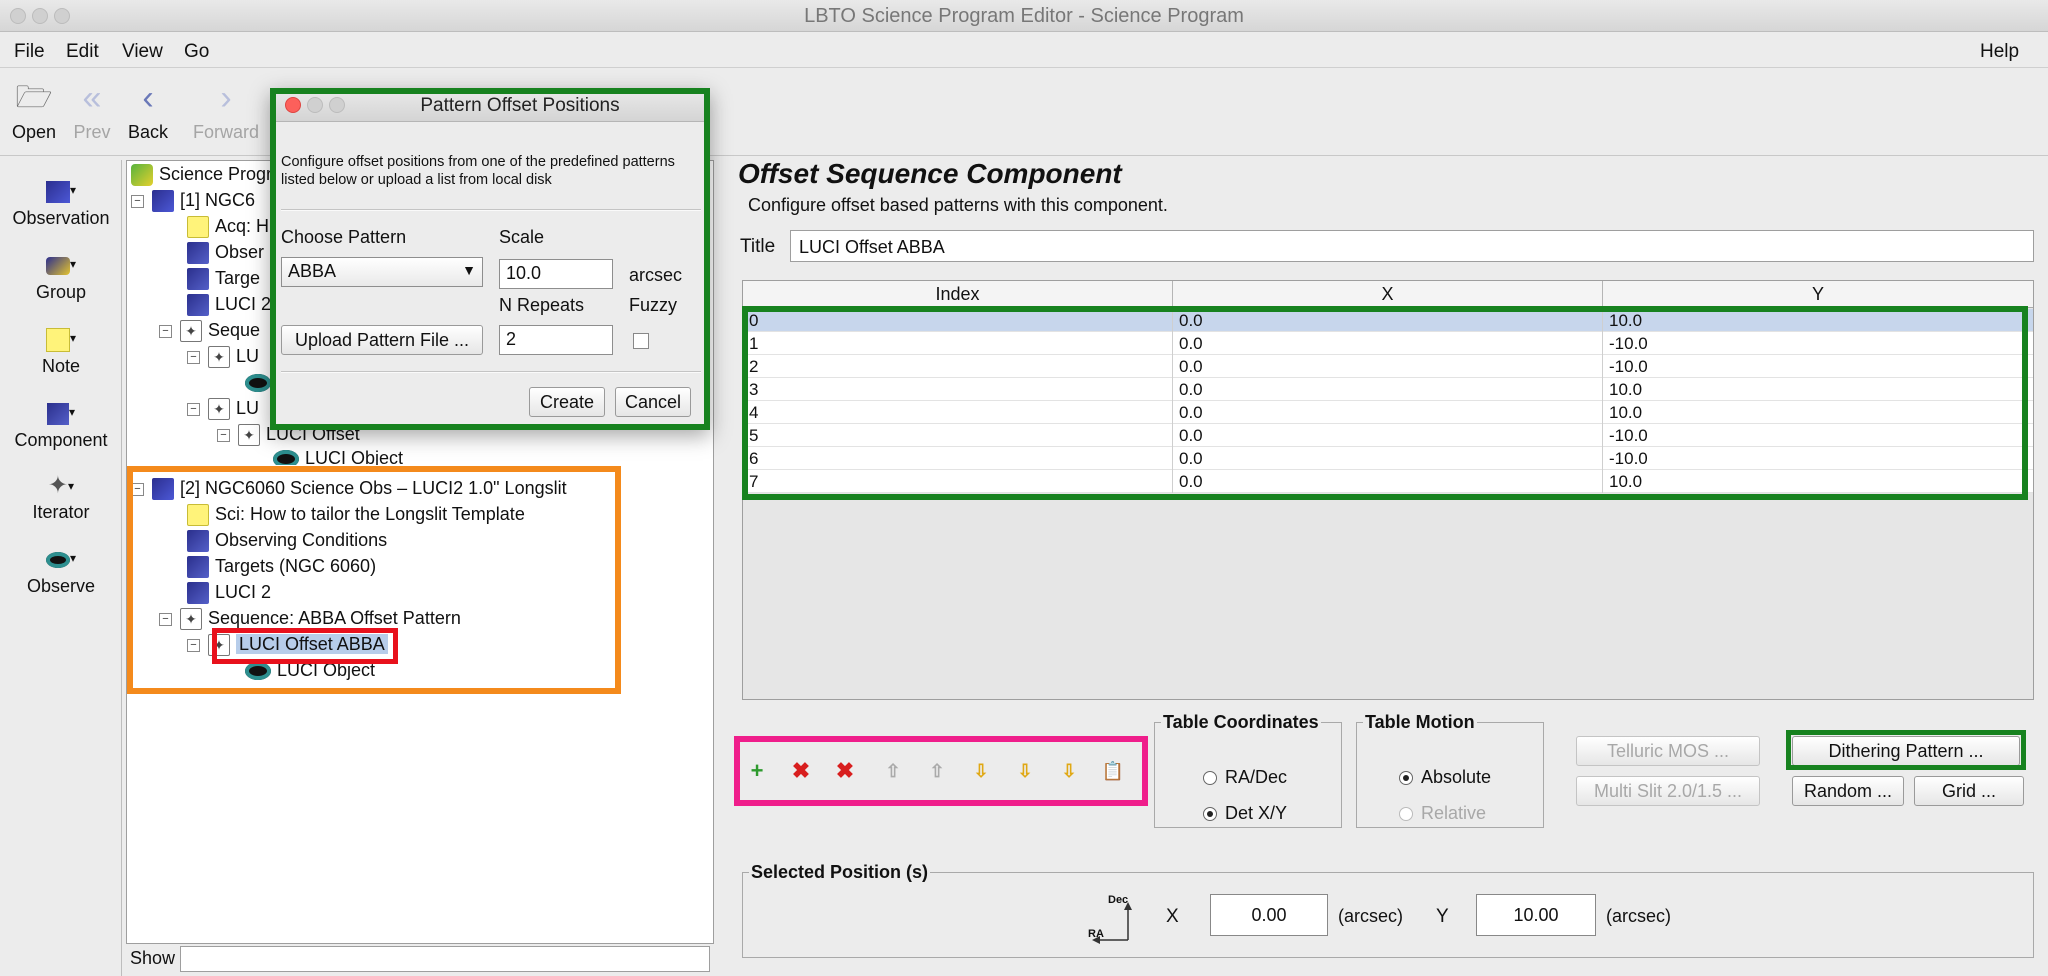 Image resolution: width=2048 pixels, height=976 pixels. What do you see at coordinates (1442, 916) in the screenshot?
I see `y-label: Y` at bounding box center [1442, 916].